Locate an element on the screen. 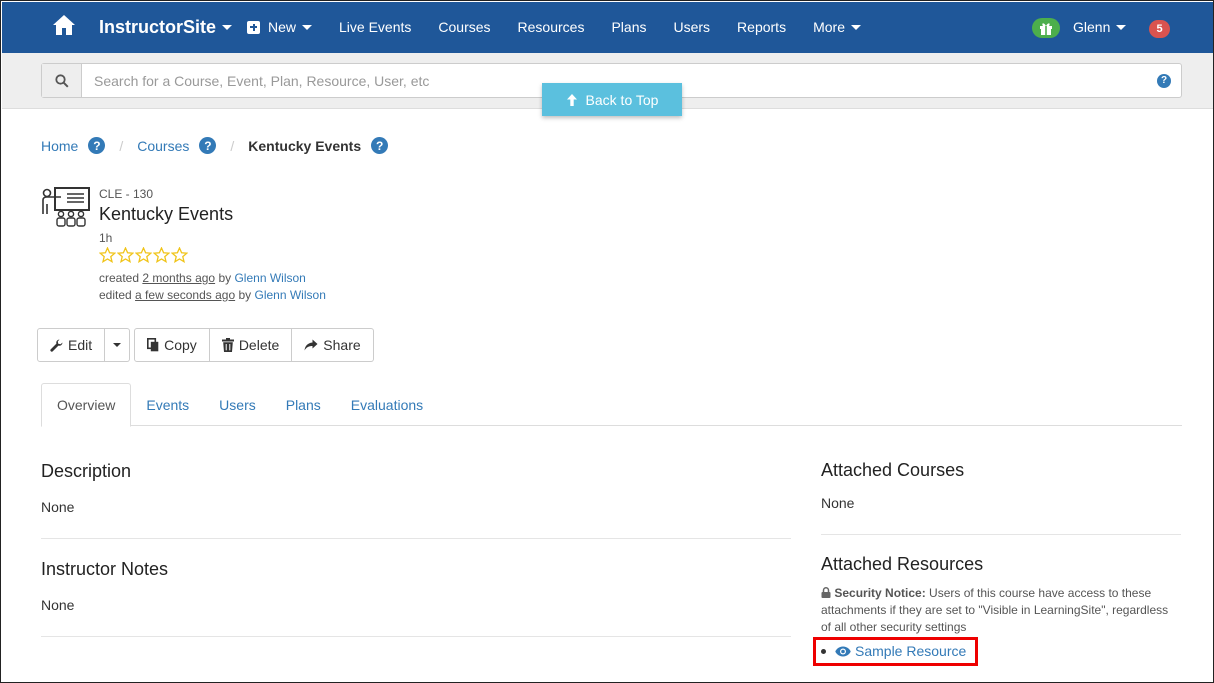  back-to-top-label: Back to Top is located at coordinates (622, 99).